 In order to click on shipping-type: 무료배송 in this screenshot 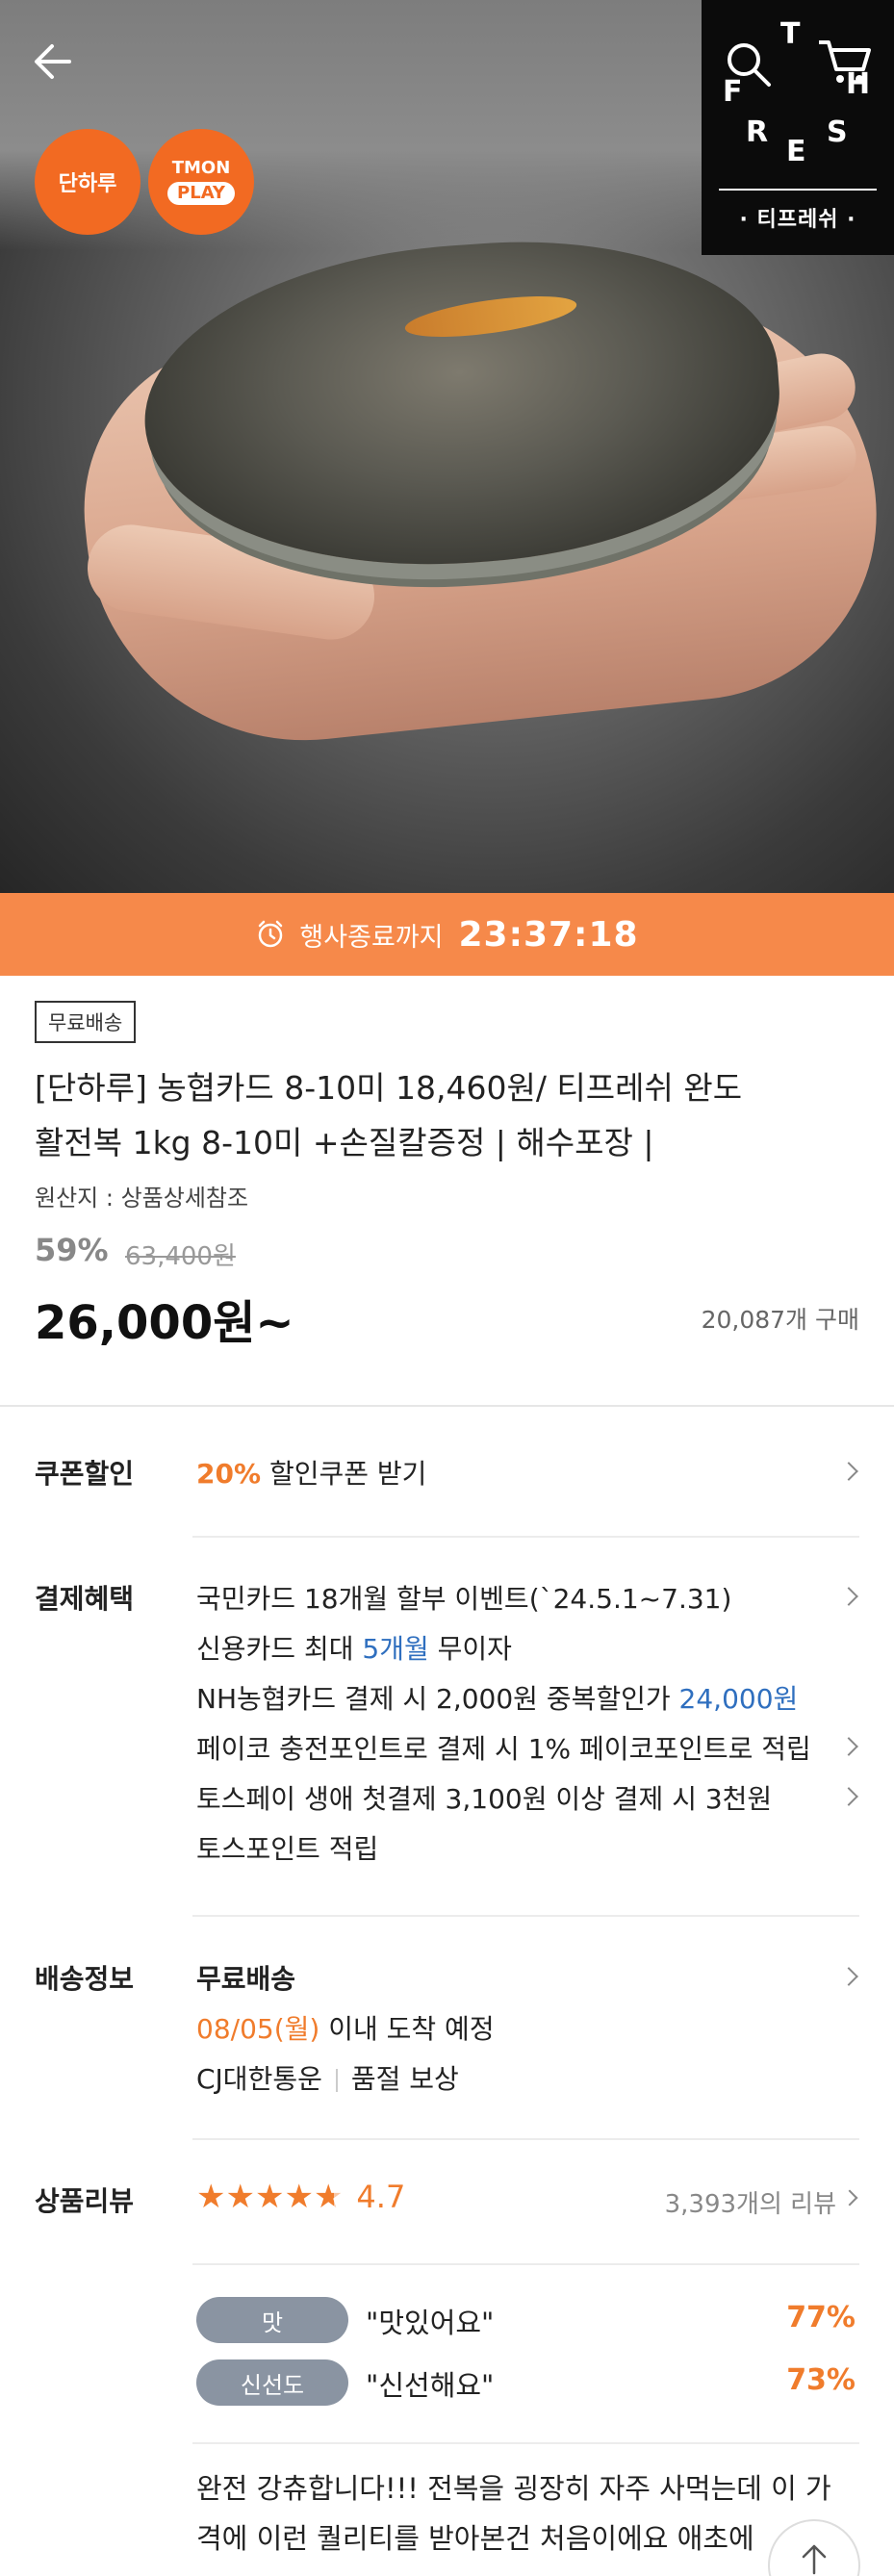, I will do `click(245, 1977)`.